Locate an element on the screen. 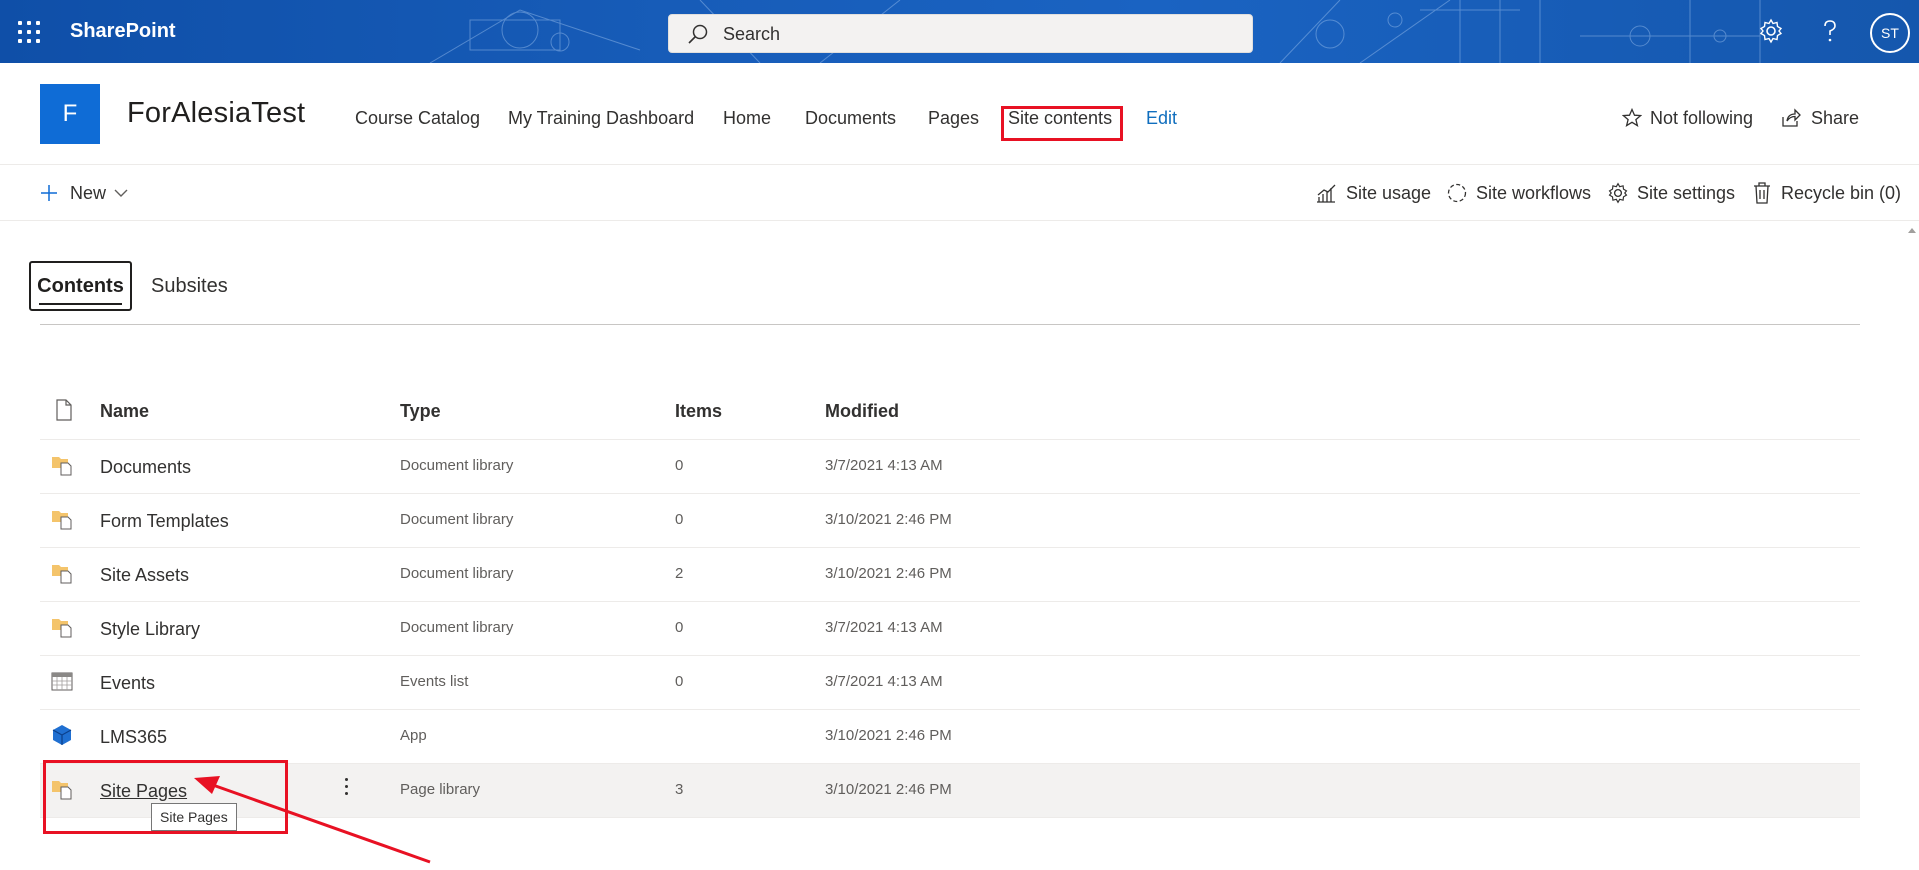  share-button: Share is located at coordinates (1835, 118).